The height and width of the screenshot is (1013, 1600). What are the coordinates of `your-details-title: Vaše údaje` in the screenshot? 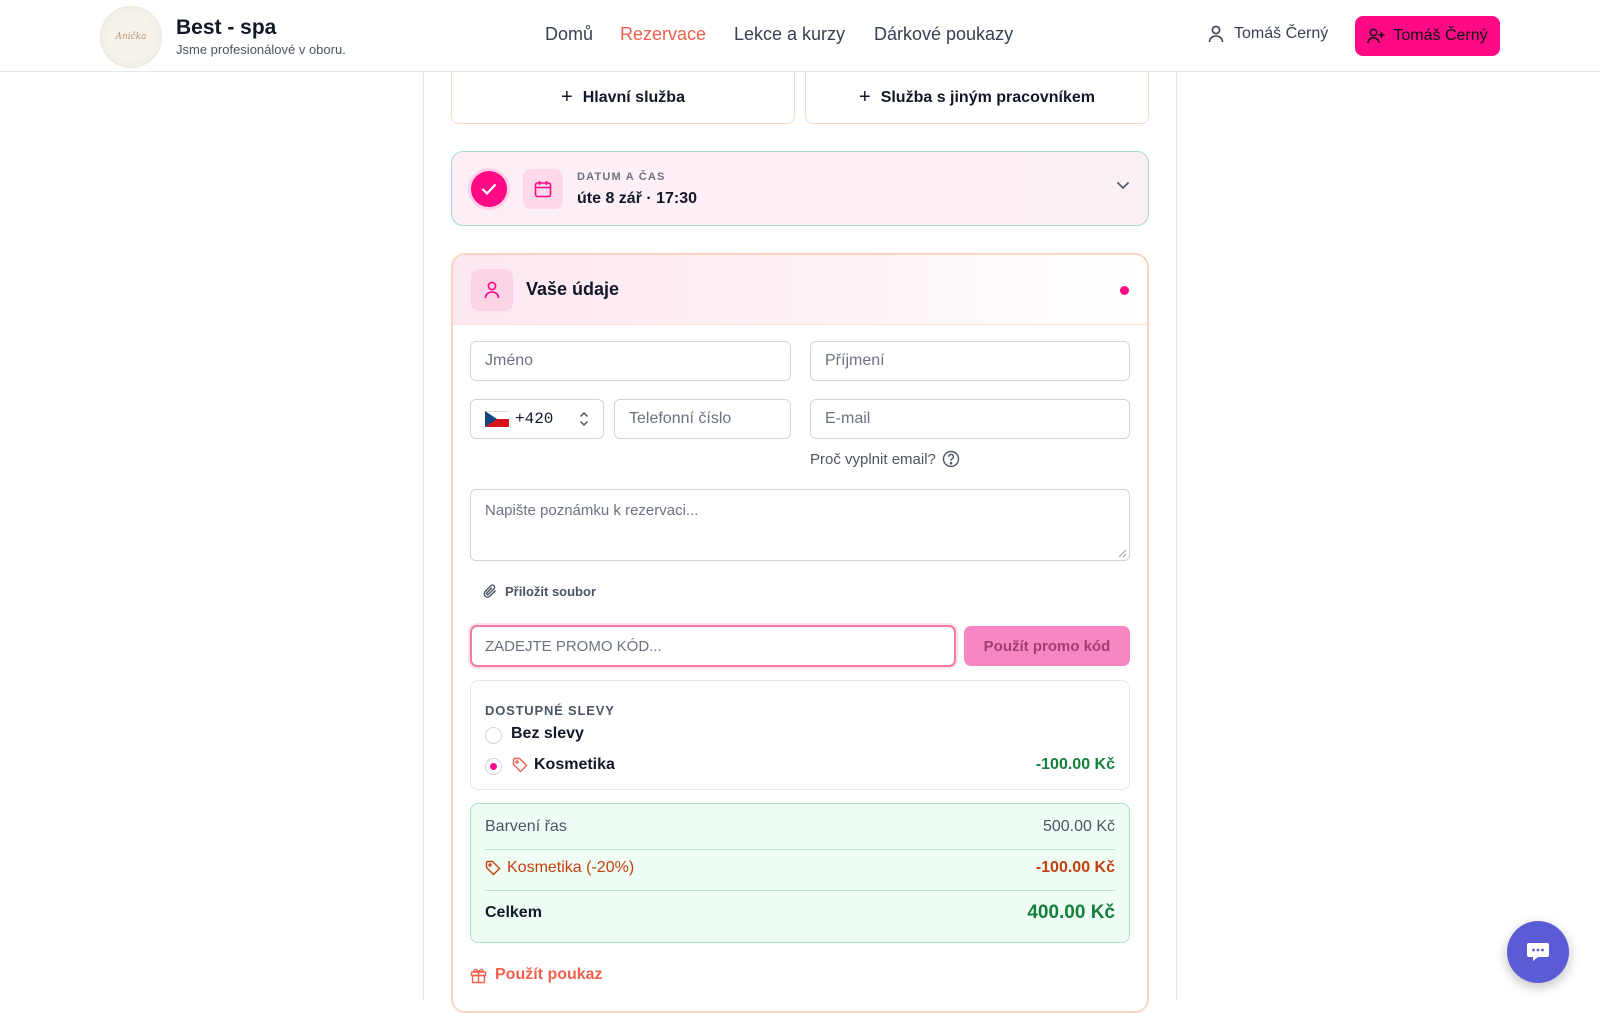 It's located at (573, 289).